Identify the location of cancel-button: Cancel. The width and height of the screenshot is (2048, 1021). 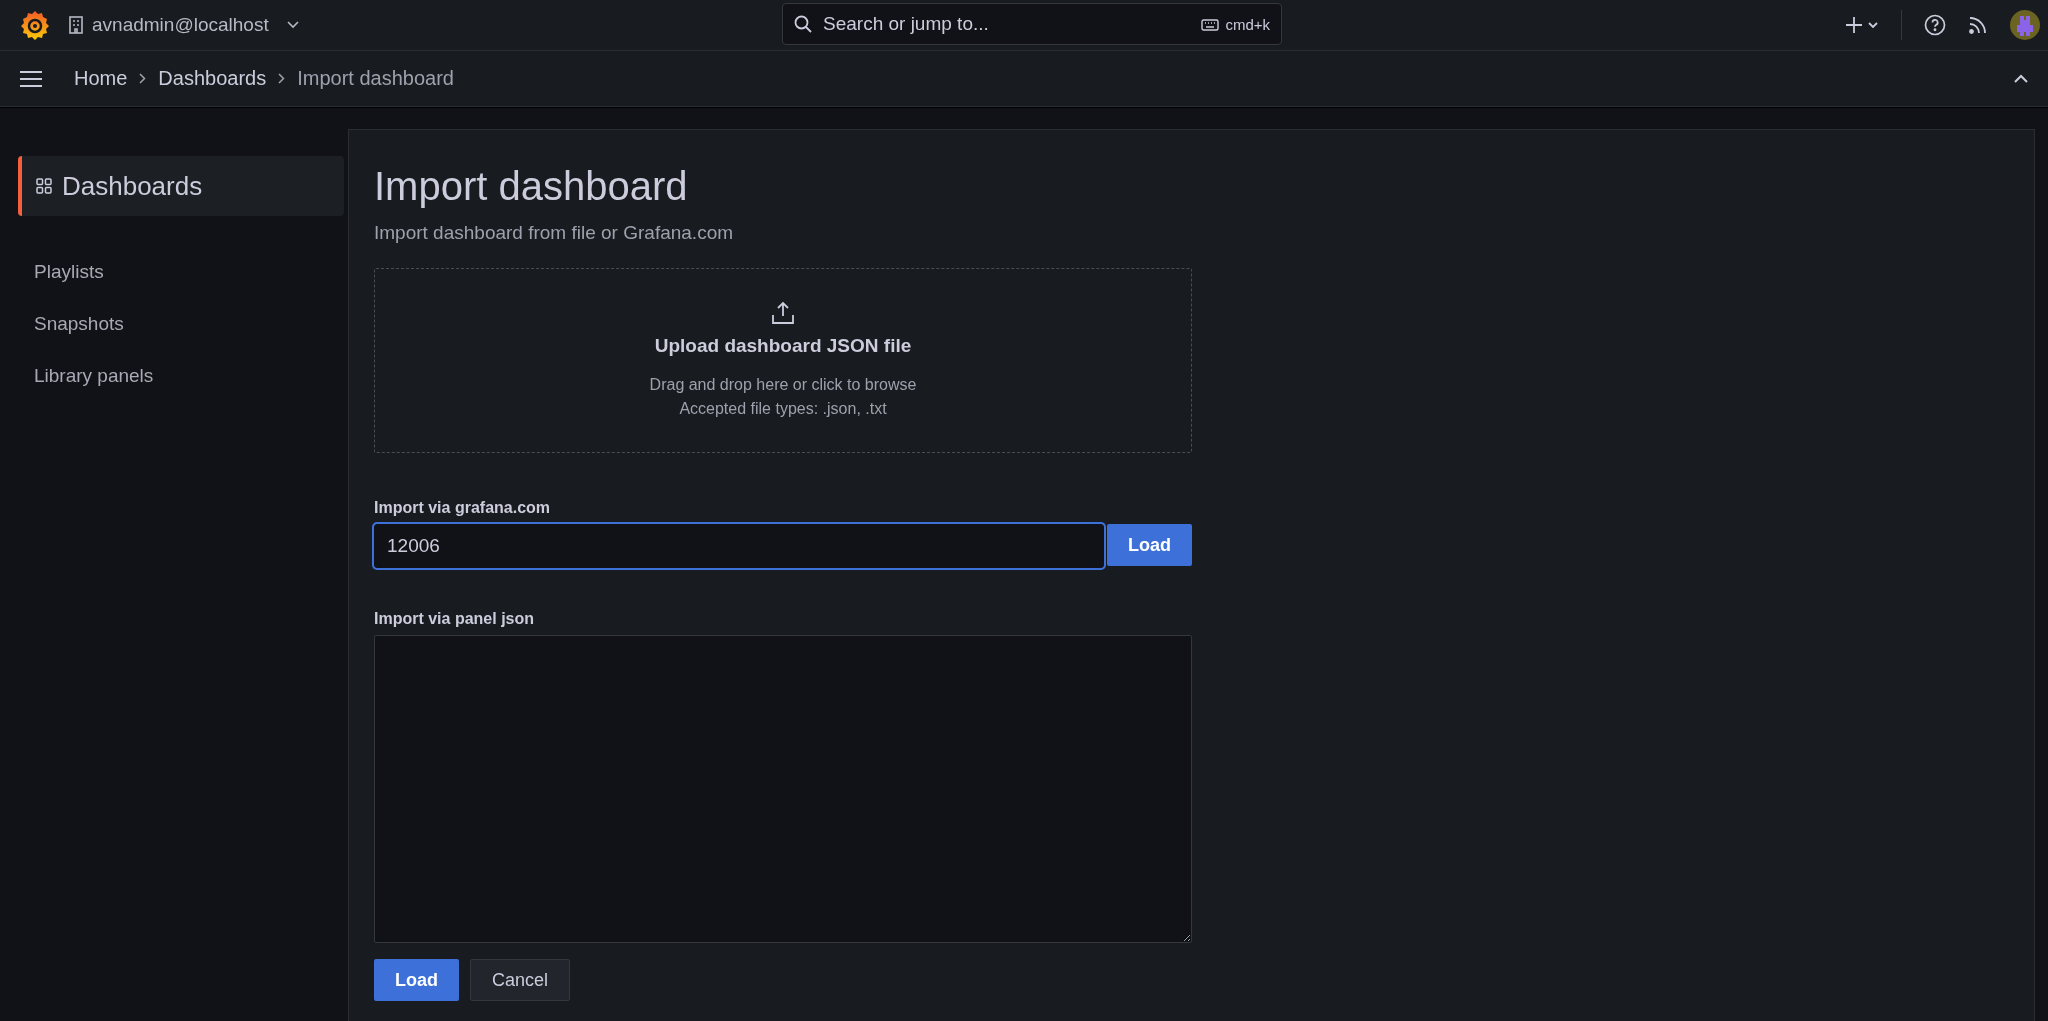
(520, 980).